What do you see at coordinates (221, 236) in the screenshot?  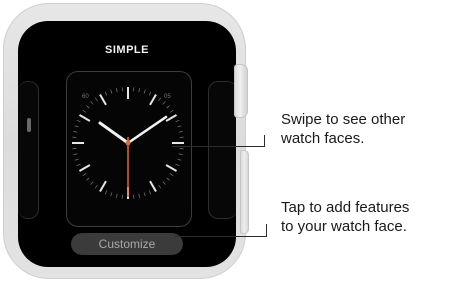 I see `tap-callout-line` at bounding box center [221, 236].